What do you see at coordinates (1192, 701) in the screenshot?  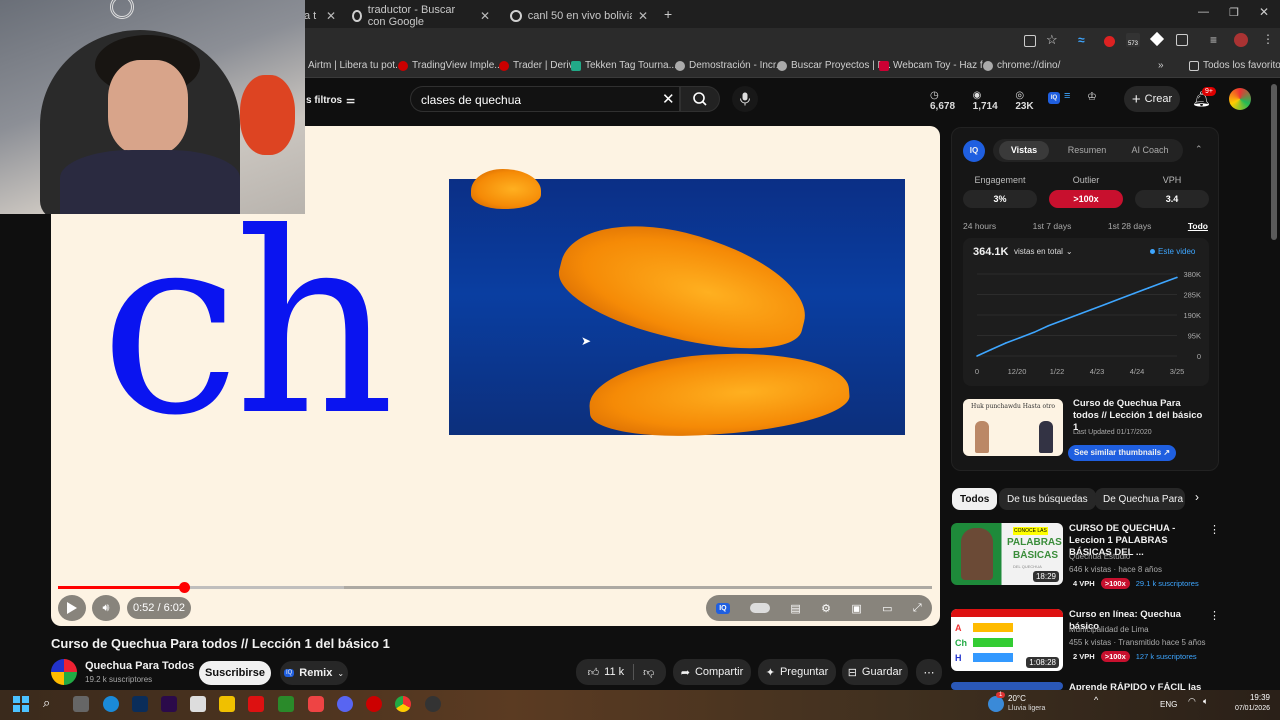 I see `network-icon: ◠` at bounding box center [1192, 701].